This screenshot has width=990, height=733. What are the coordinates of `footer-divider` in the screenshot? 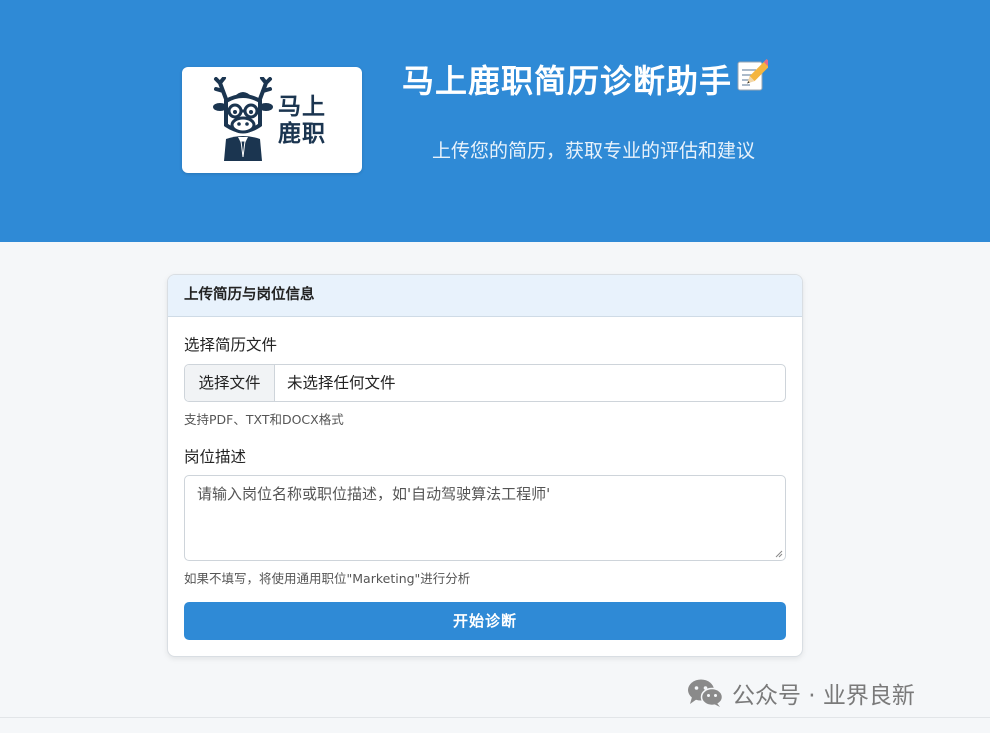 It's located at (495, 717).